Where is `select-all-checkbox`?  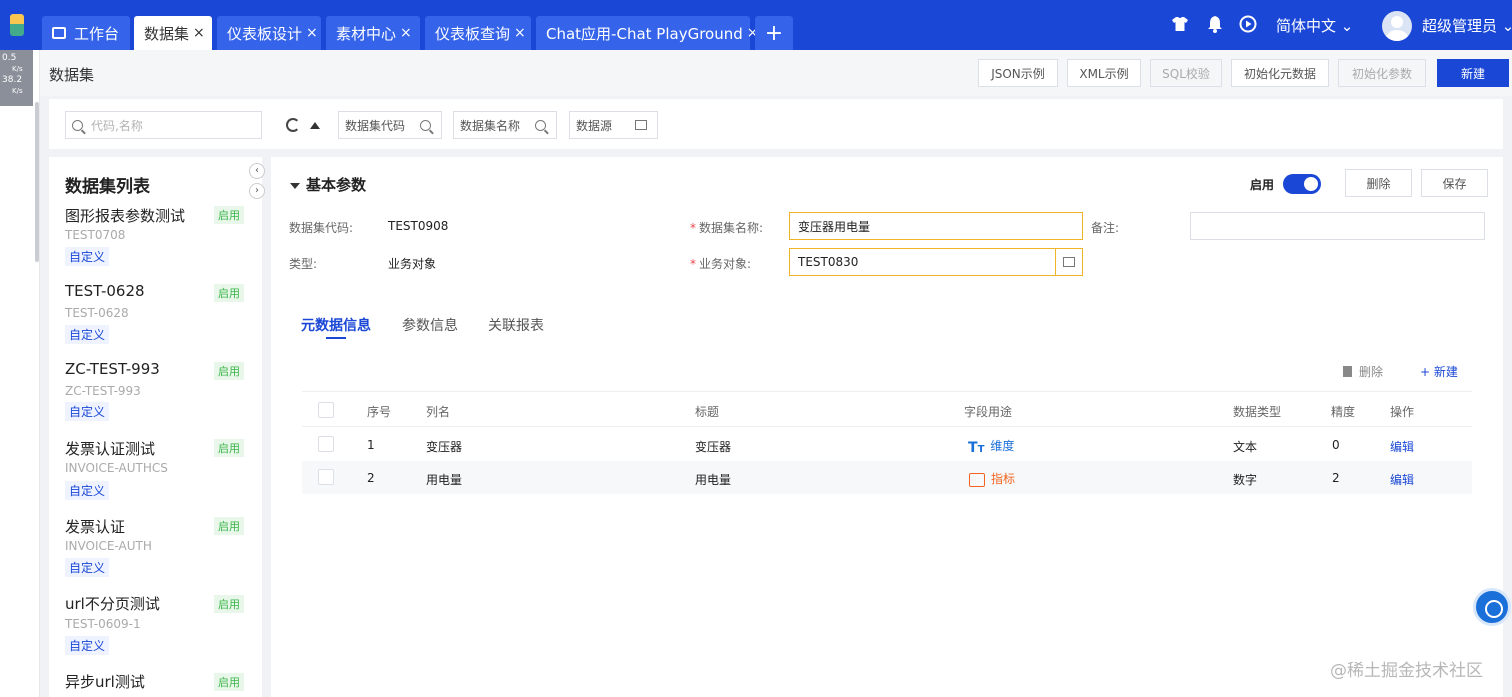 select-all-checkbox is located at coordinates (326, 410).